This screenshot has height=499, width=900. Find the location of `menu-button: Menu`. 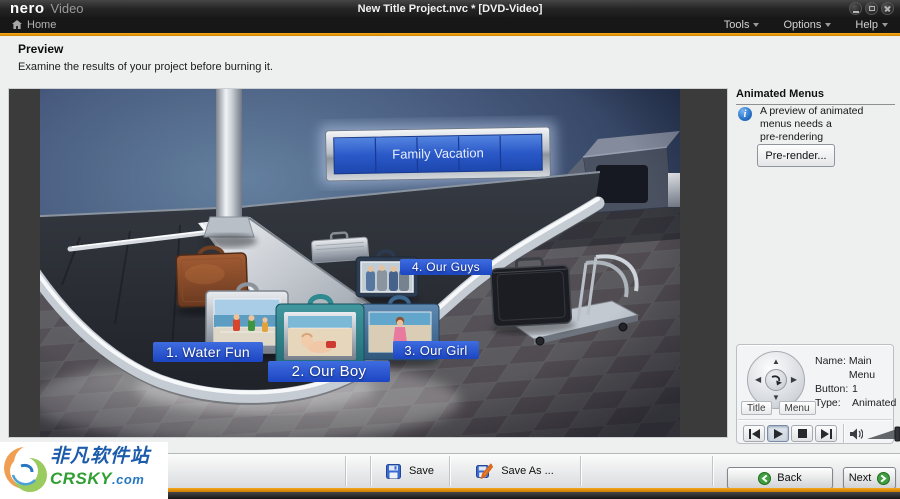

menu-button: Menu is located at coordinates (797, 408).